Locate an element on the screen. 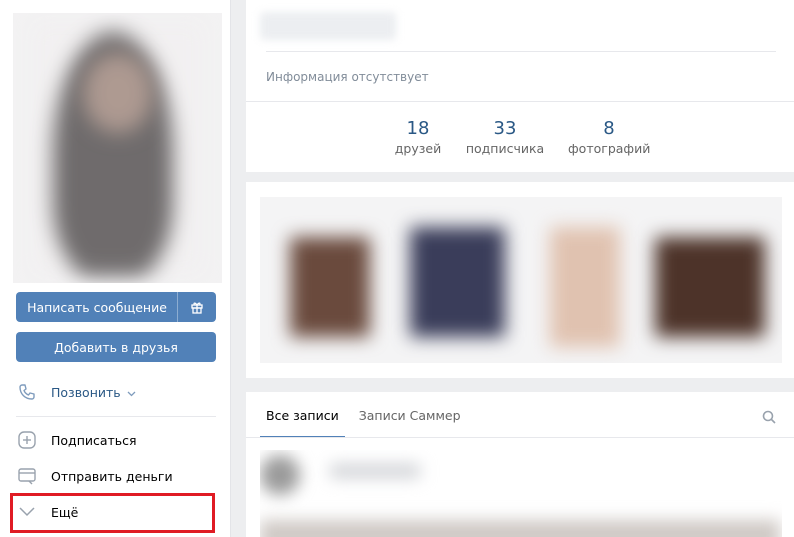 This screenshot has width=794, height=537. gift-button is located at coordinates (196, 307).